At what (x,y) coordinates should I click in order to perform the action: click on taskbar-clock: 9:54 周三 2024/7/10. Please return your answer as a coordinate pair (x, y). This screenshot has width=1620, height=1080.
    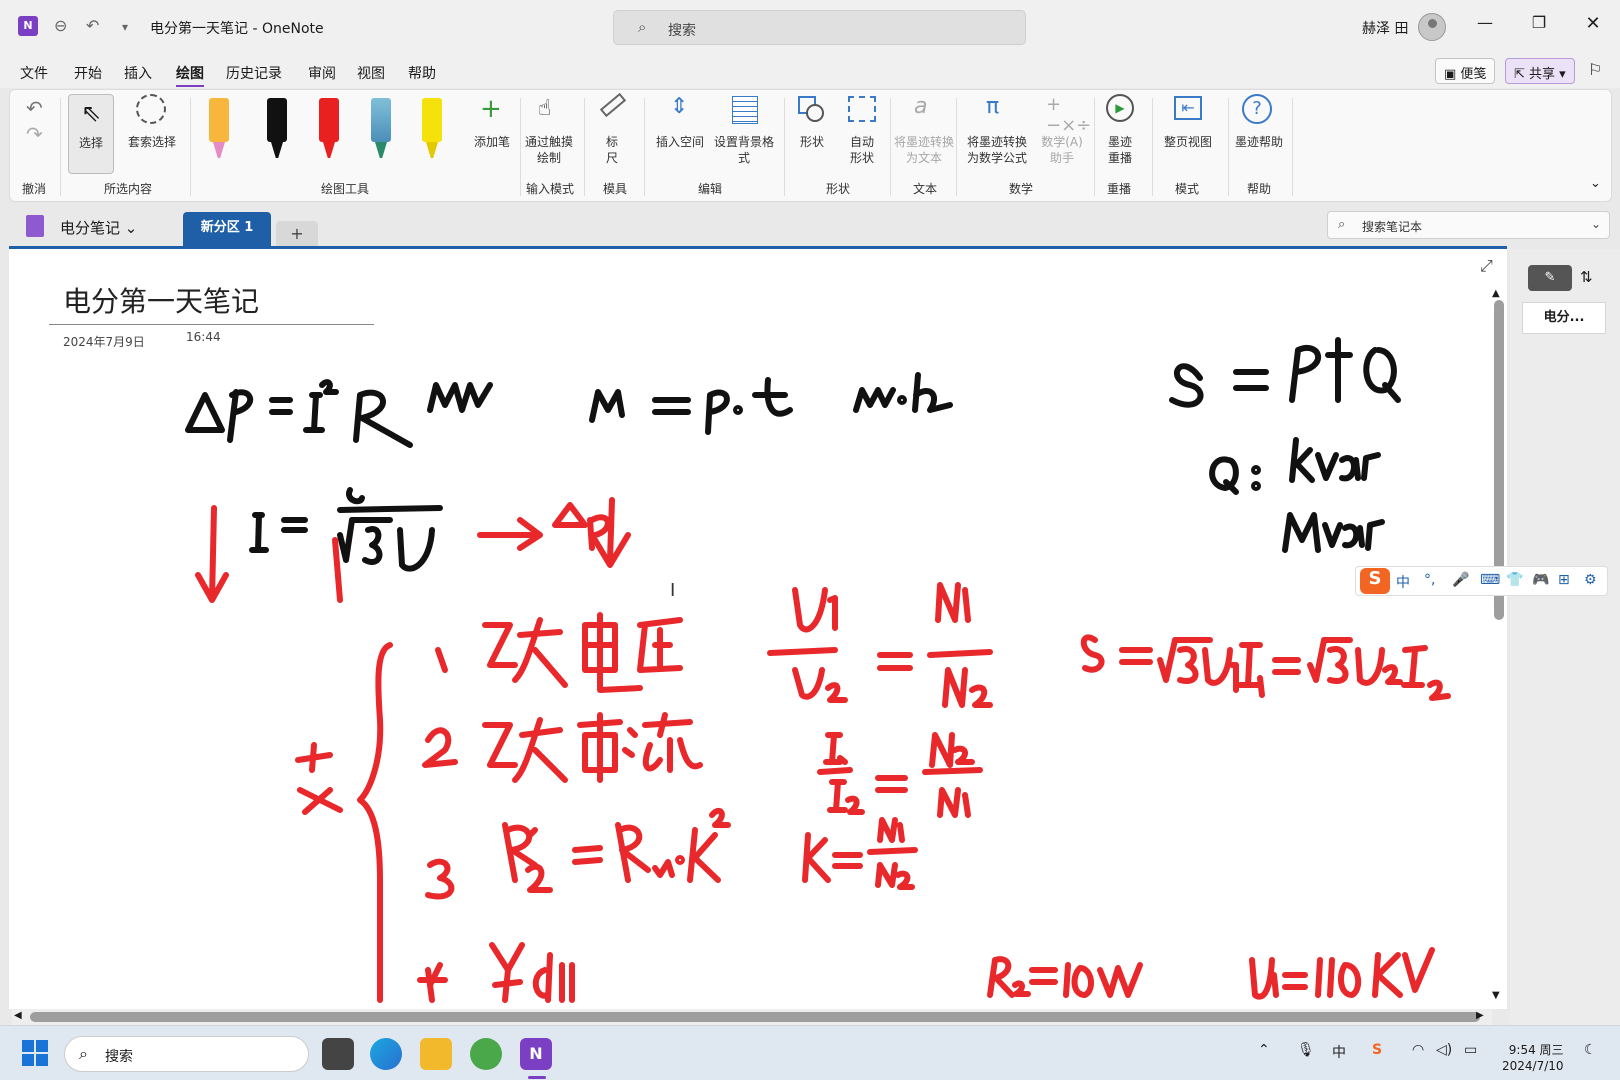
    Looking at the image, I should click on (1533, 1058).